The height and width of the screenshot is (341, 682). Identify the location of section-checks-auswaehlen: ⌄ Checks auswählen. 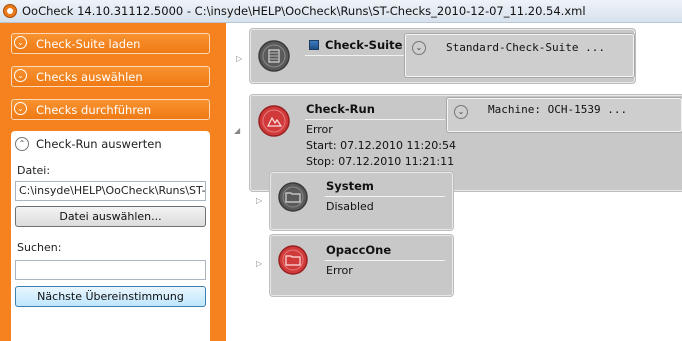
(110, 76).